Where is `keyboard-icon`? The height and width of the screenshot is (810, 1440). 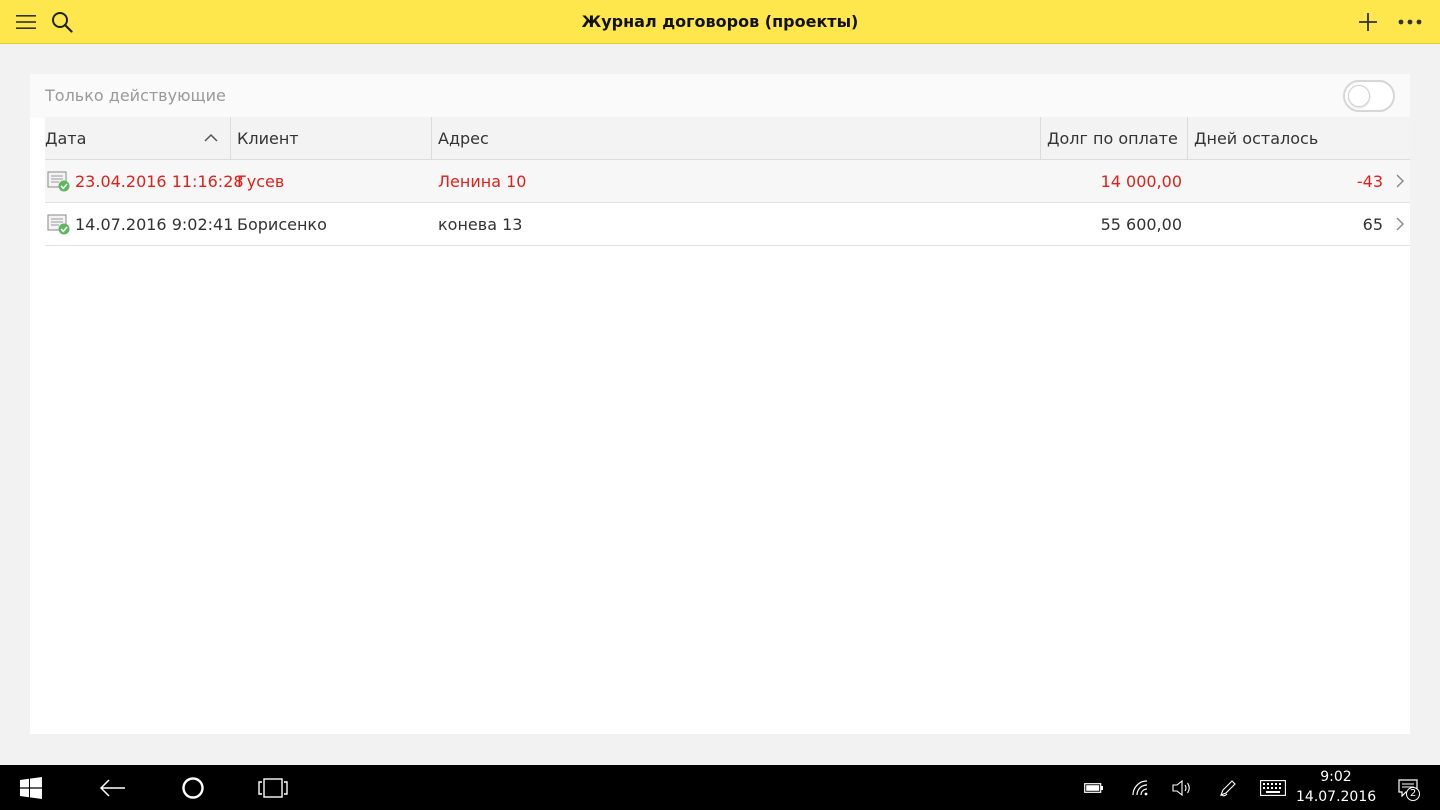
keyboard-icon is located at coordinates (1273, 787).